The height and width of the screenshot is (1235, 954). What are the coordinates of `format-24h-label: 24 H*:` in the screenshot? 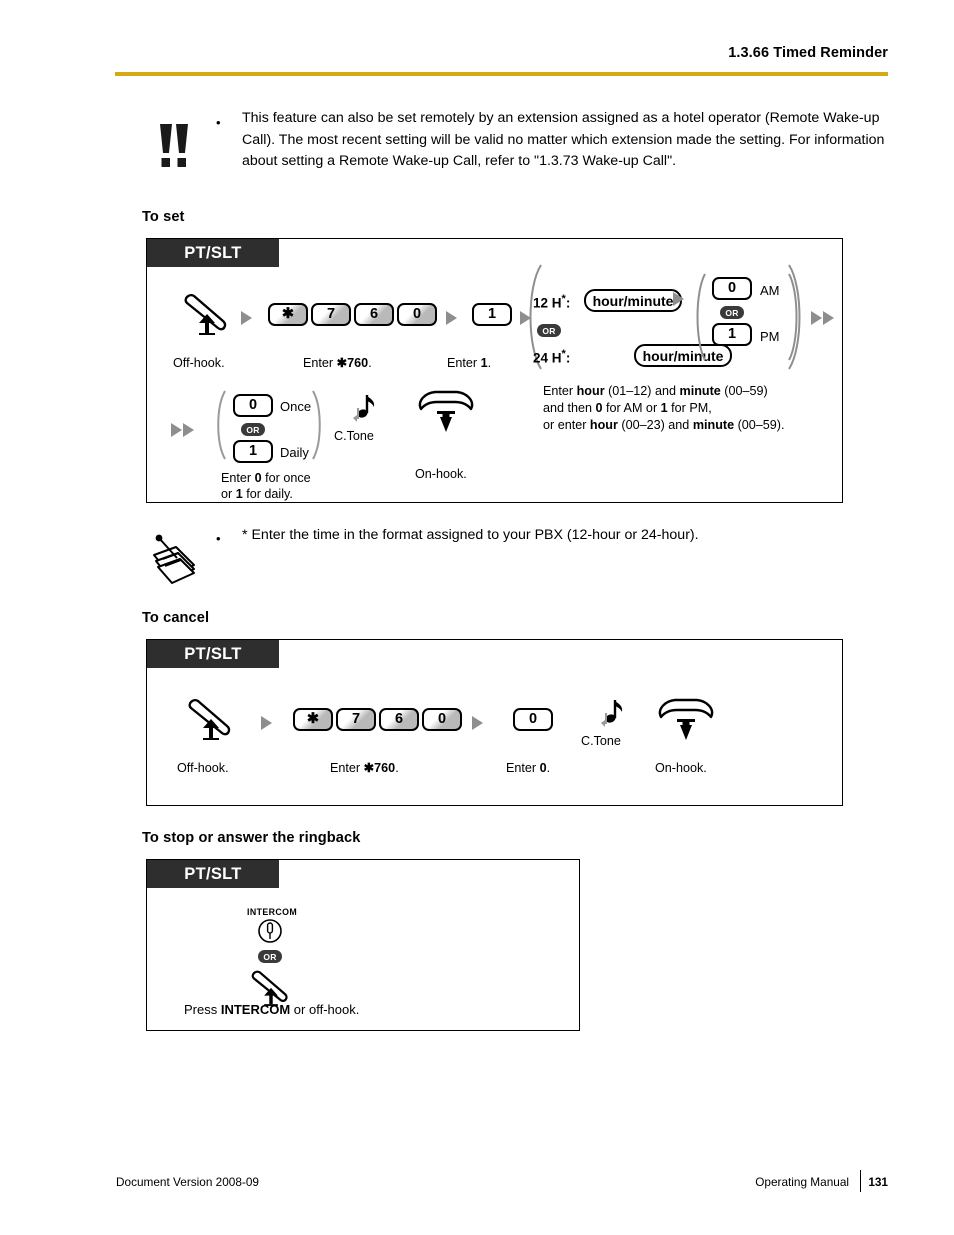 It's located at (551, 357).